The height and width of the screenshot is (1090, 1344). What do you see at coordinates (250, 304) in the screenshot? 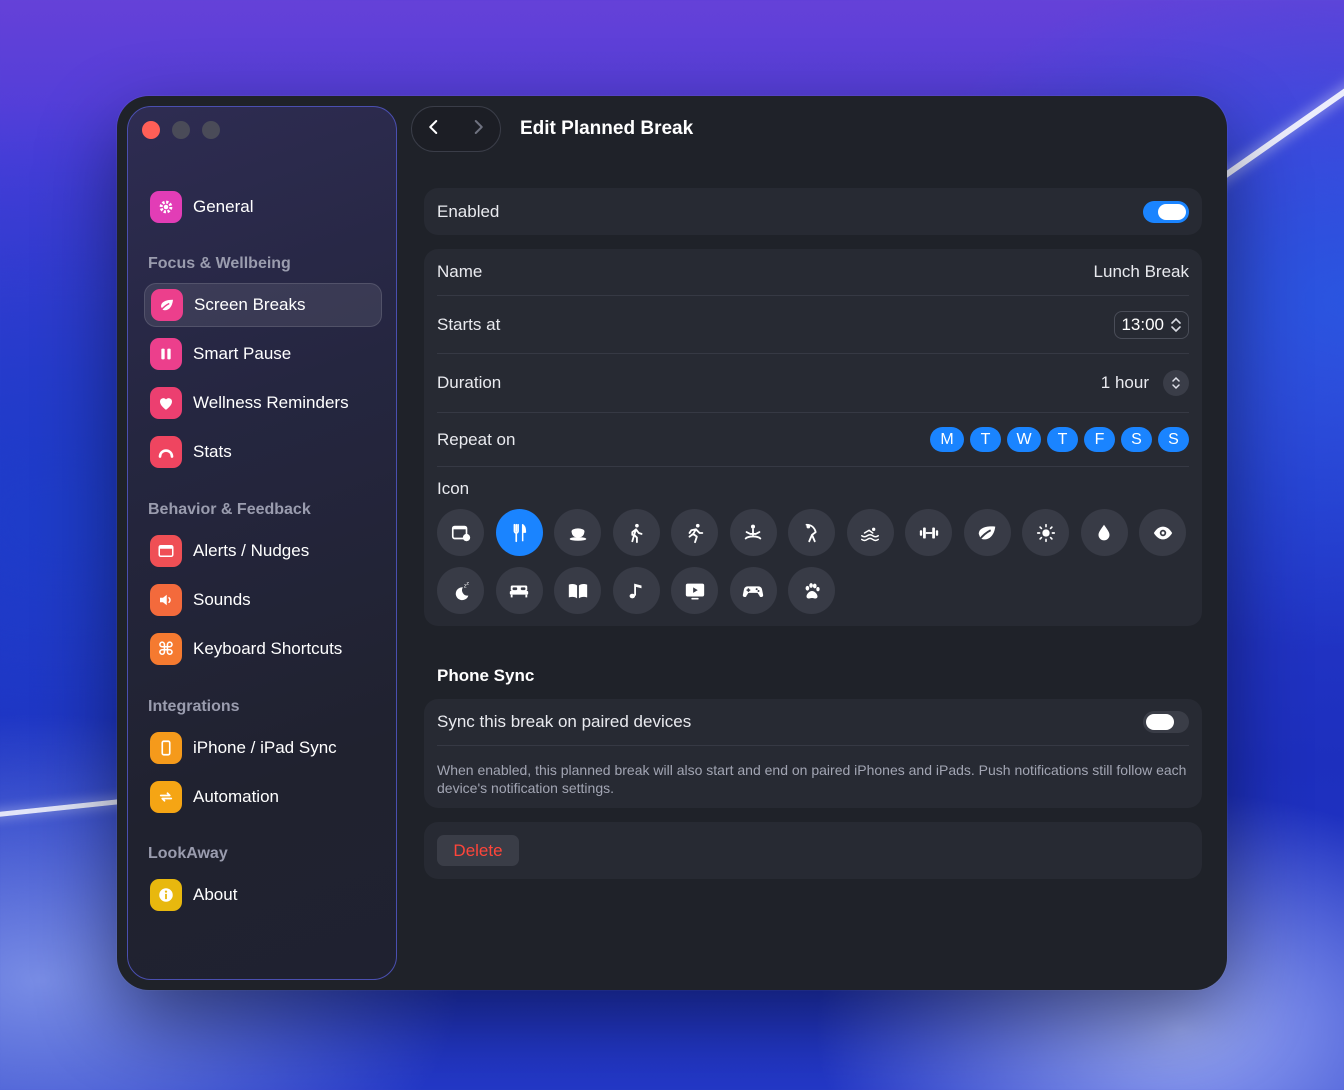
I see `sidebar-item-label: Screen Breaks` at bounding box center [250, 304].